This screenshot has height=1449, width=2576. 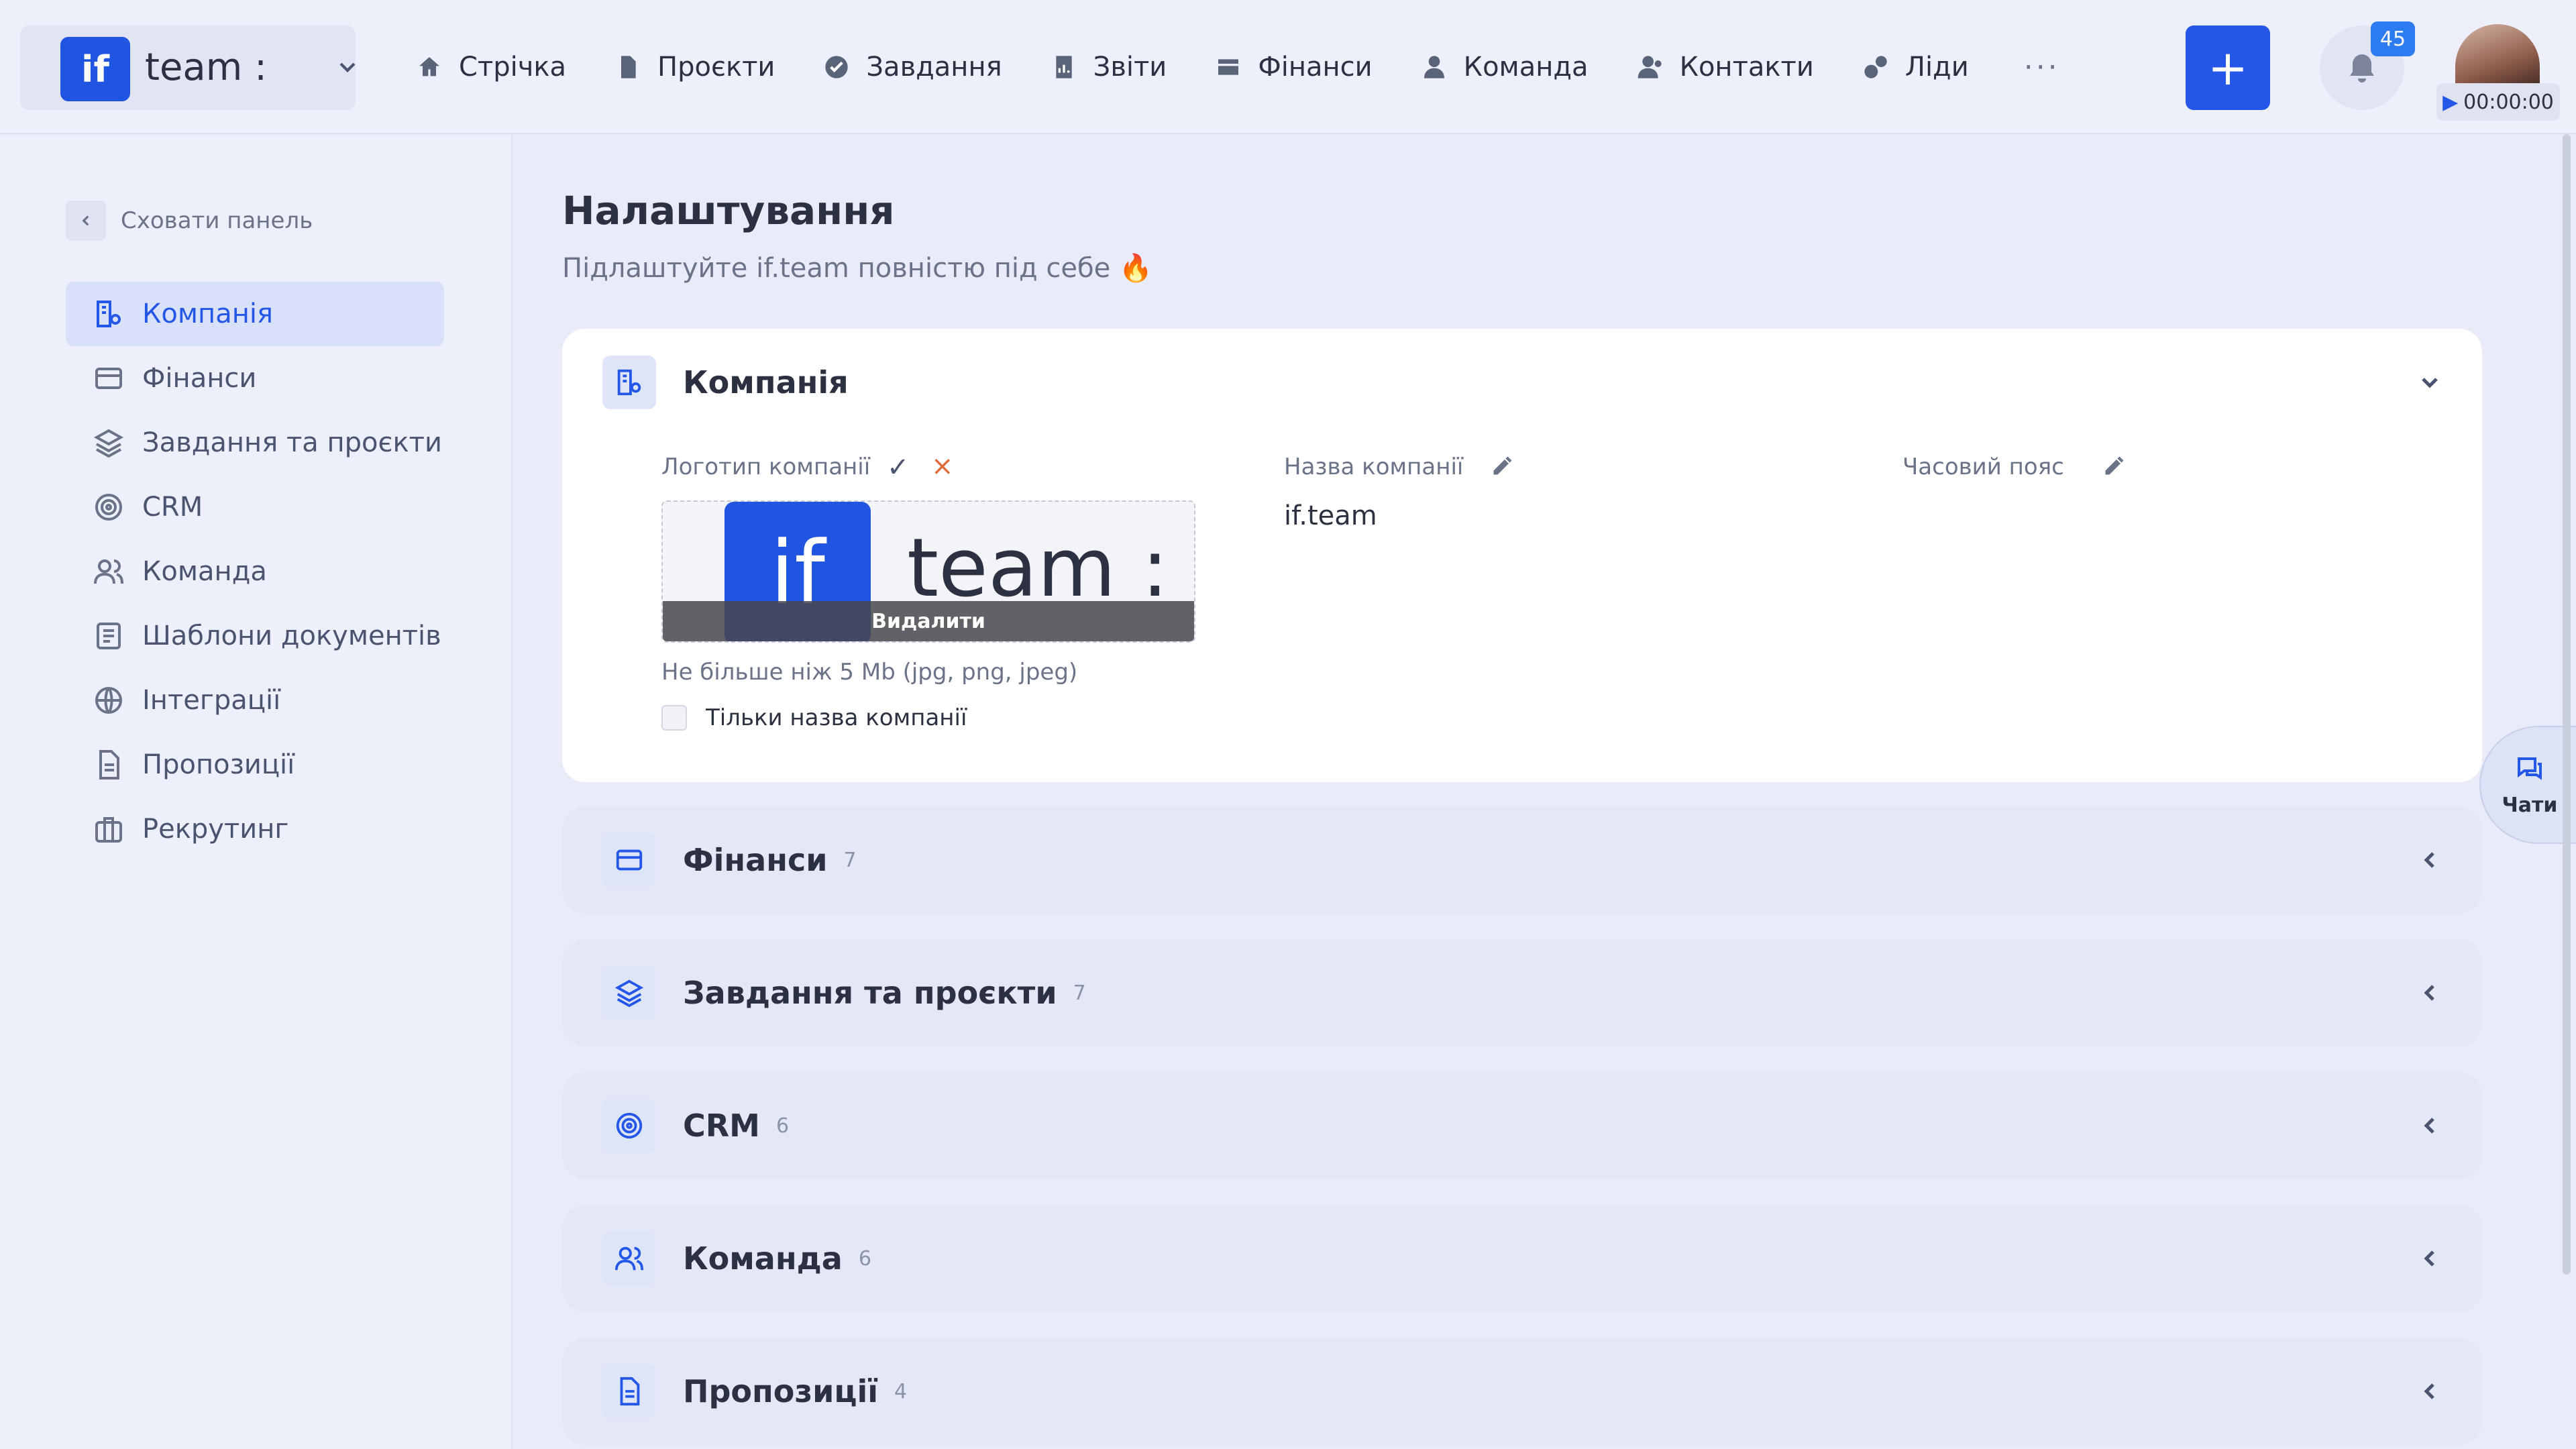 I want to click on avatar, so click(x=2497, y=57).